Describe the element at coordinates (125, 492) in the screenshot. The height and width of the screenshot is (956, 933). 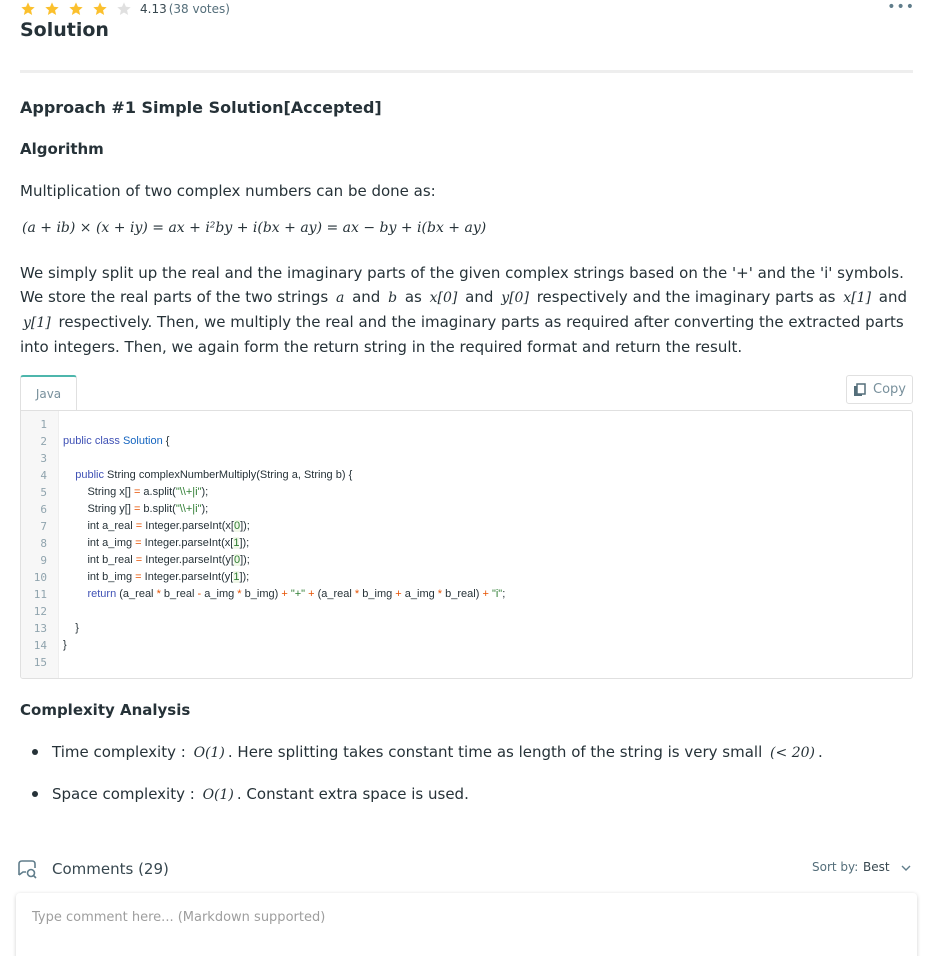
I see `code-token: x[]` at that location.